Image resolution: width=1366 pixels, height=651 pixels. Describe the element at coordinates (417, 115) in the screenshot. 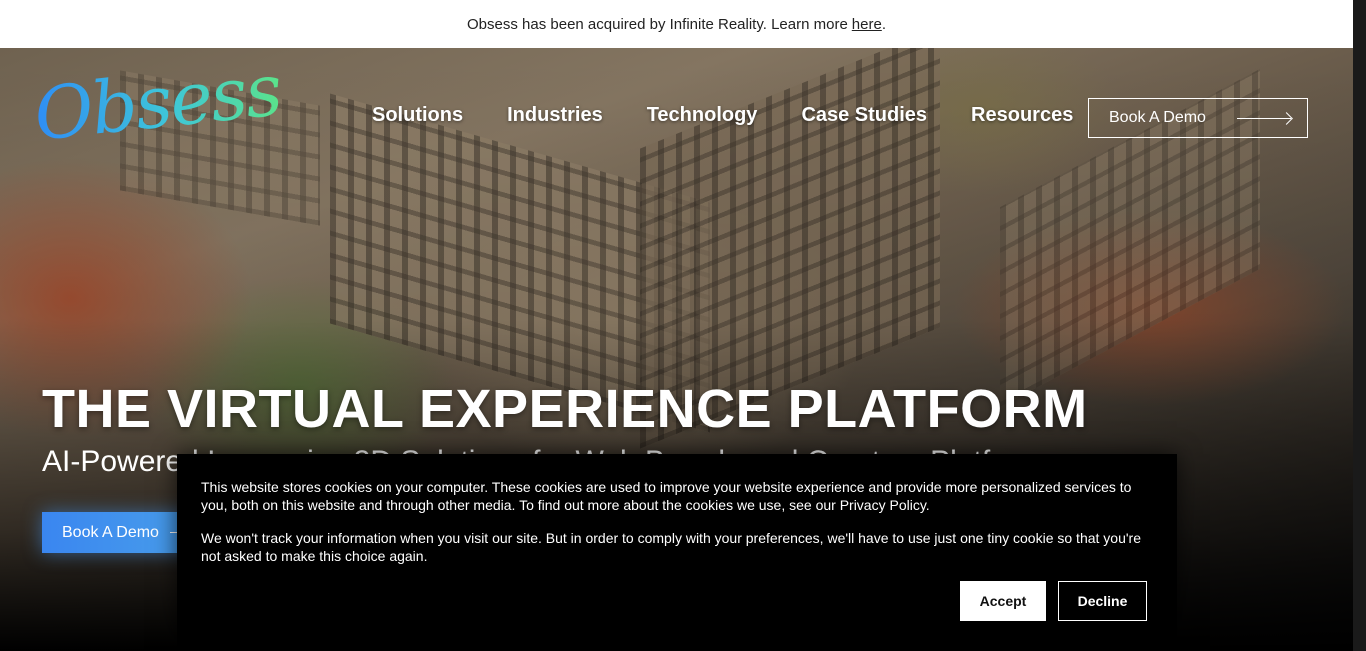

I see `nav-item-solutions: Solutions` at that location.